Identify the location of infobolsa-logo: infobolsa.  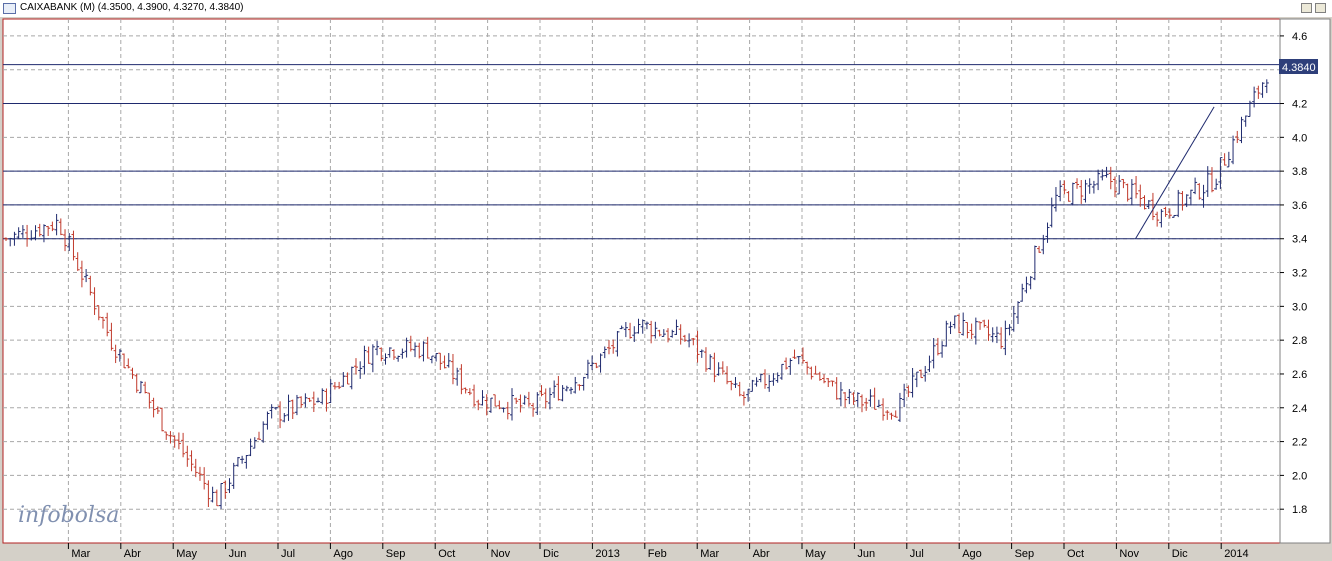
(68, 515).